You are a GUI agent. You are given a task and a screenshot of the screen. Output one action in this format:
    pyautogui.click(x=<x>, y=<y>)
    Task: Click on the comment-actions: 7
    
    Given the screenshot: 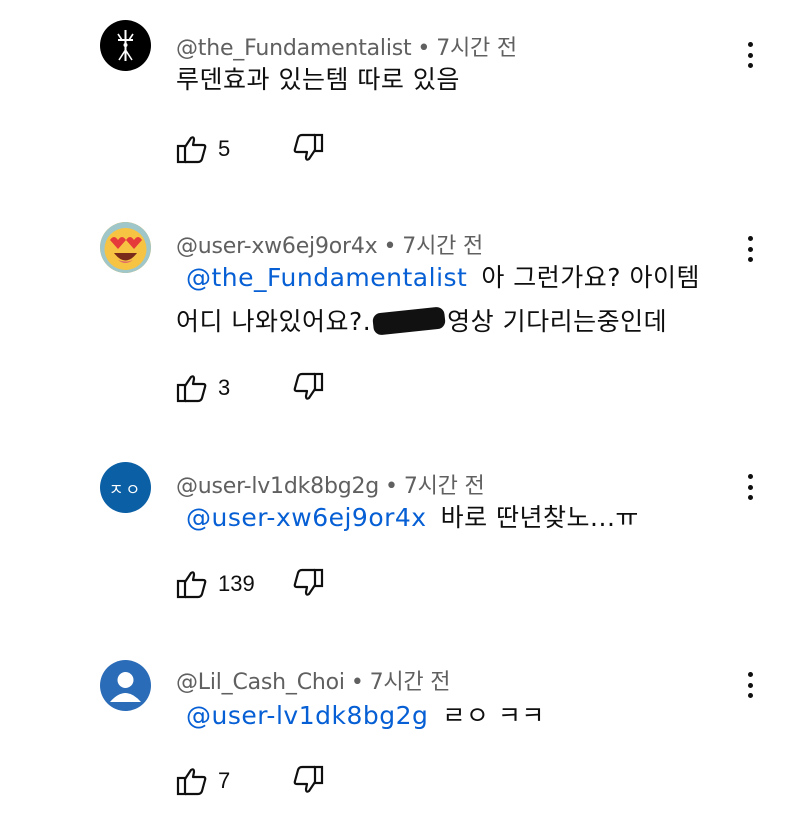 What is the action you would take?
    pyautogui.click(x=250, y=781)
    